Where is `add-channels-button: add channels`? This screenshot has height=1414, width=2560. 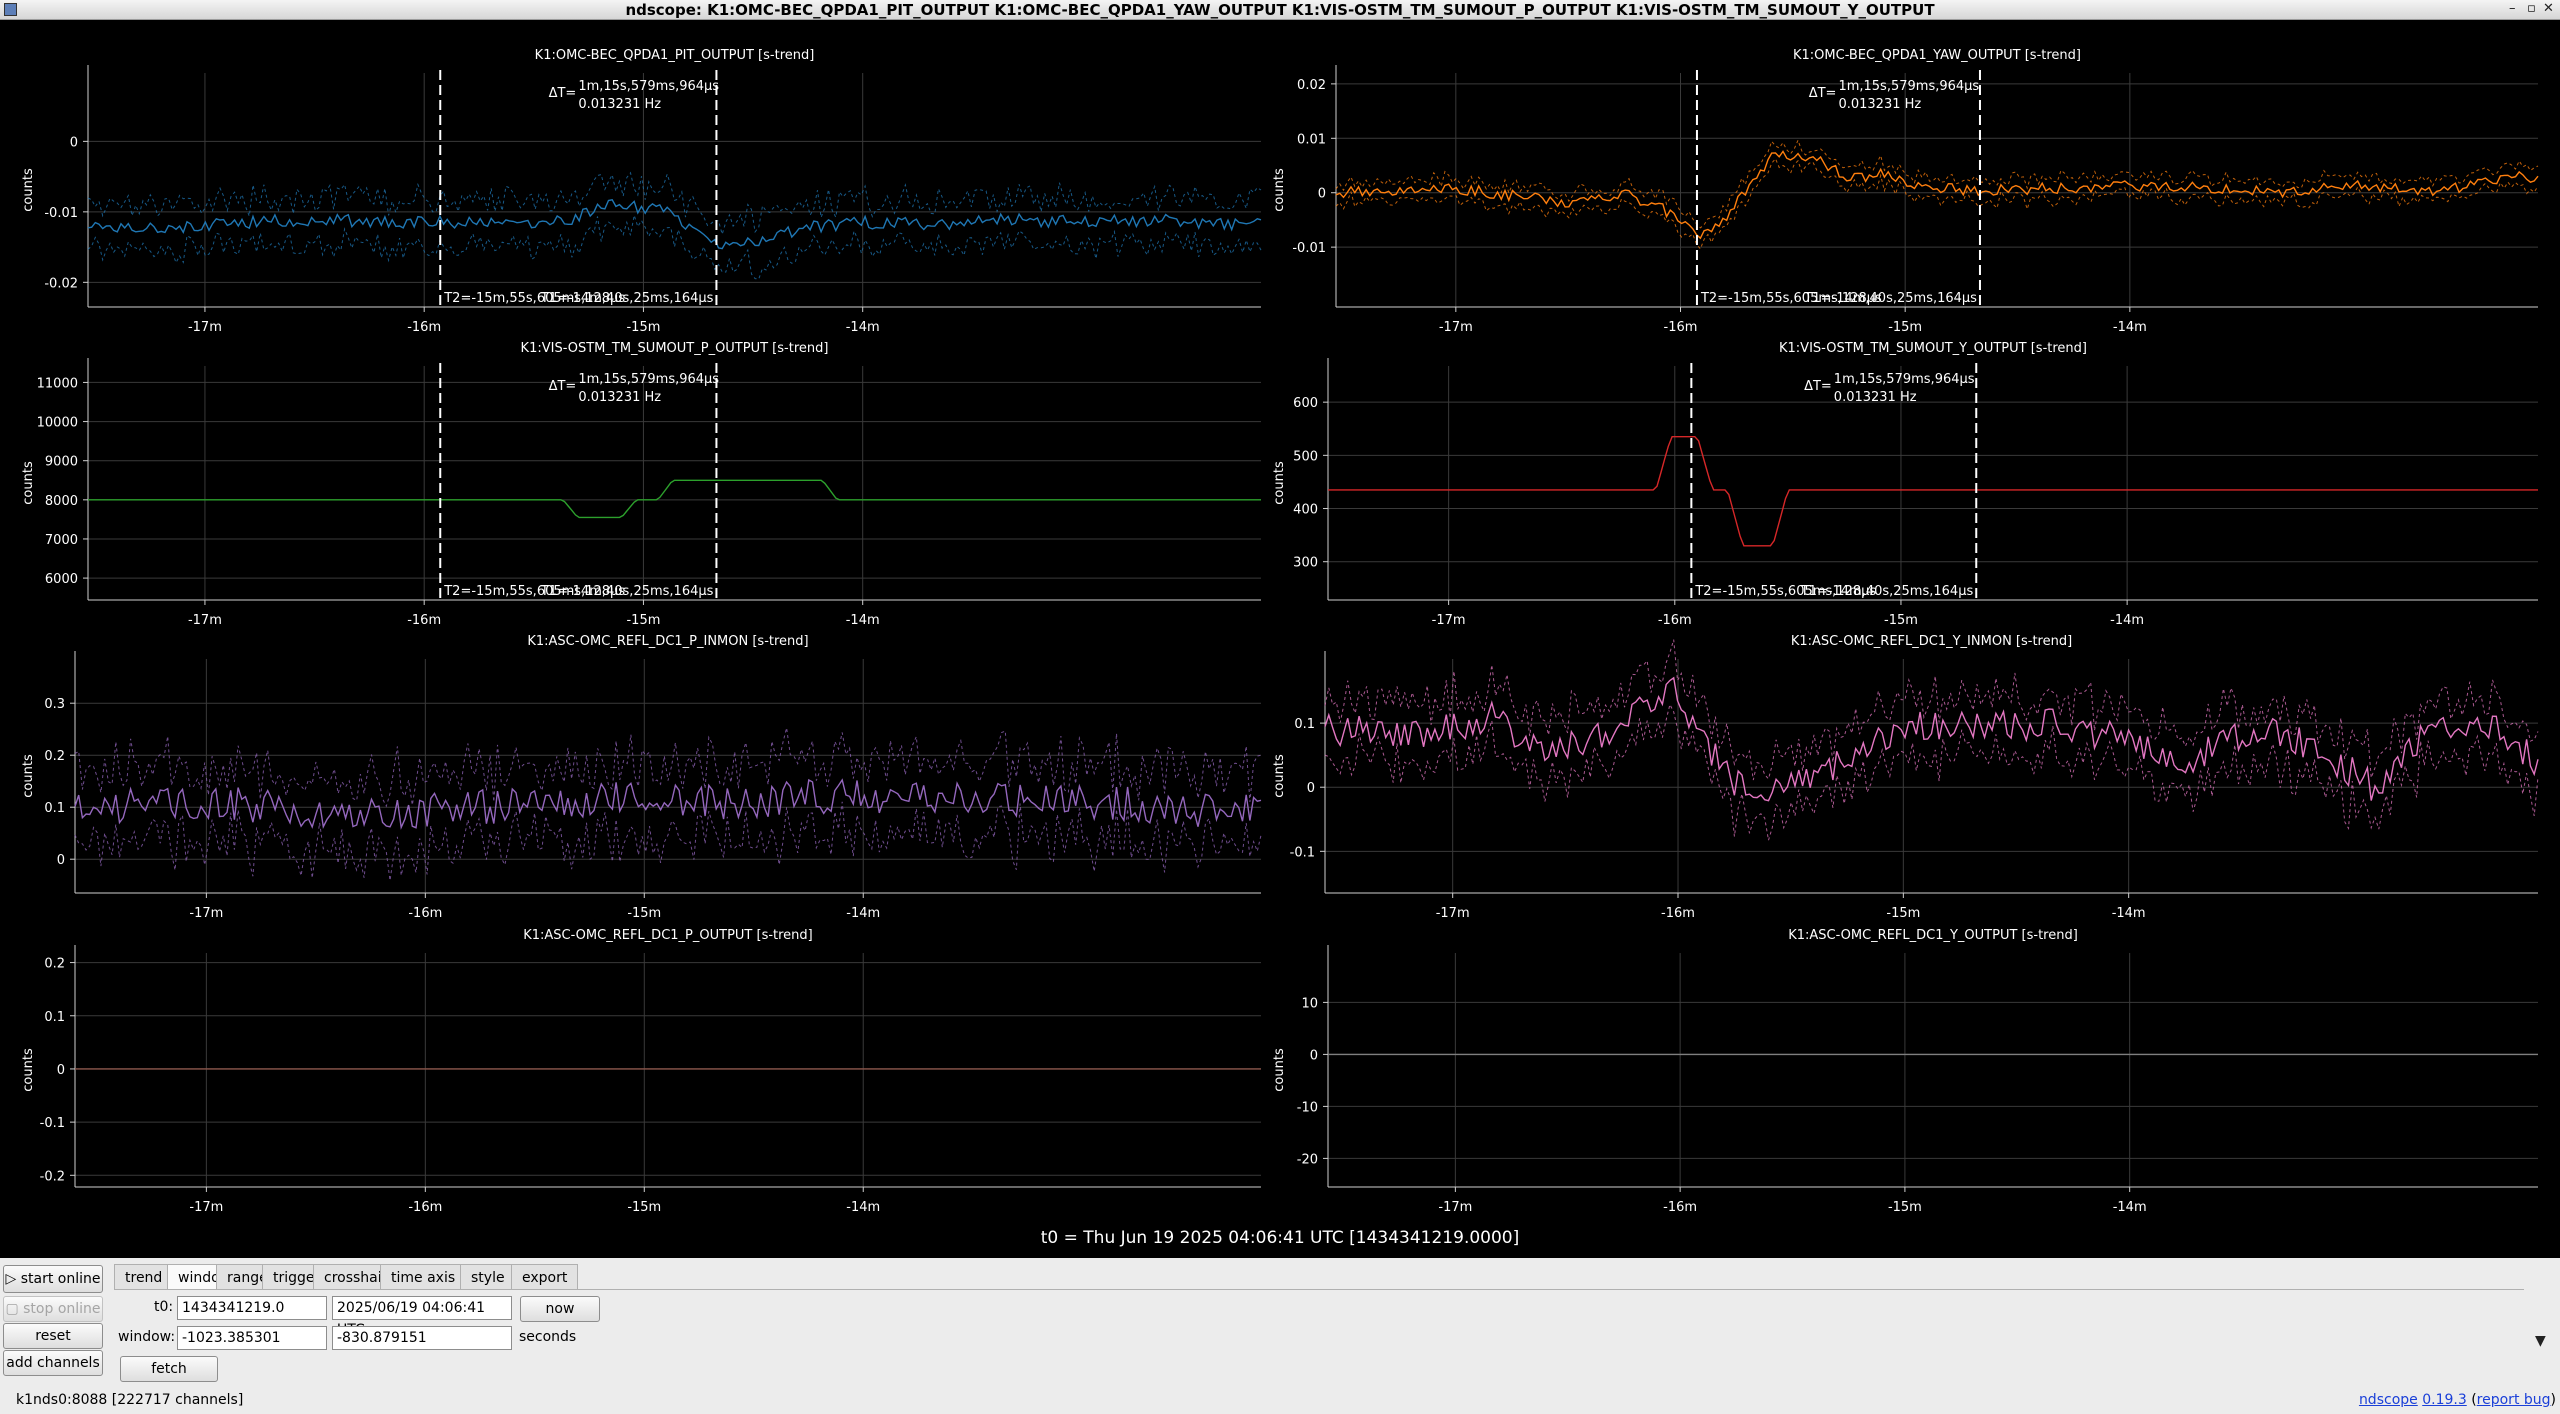 add-channels-button: add channels is located at coordinates (53, 1363).